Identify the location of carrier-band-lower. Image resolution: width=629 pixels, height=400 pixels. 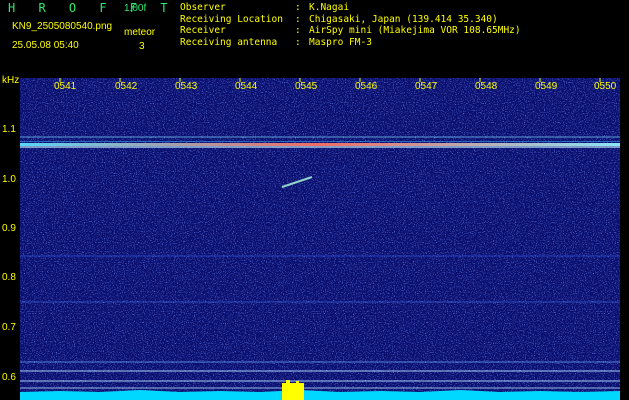
(320, 147).